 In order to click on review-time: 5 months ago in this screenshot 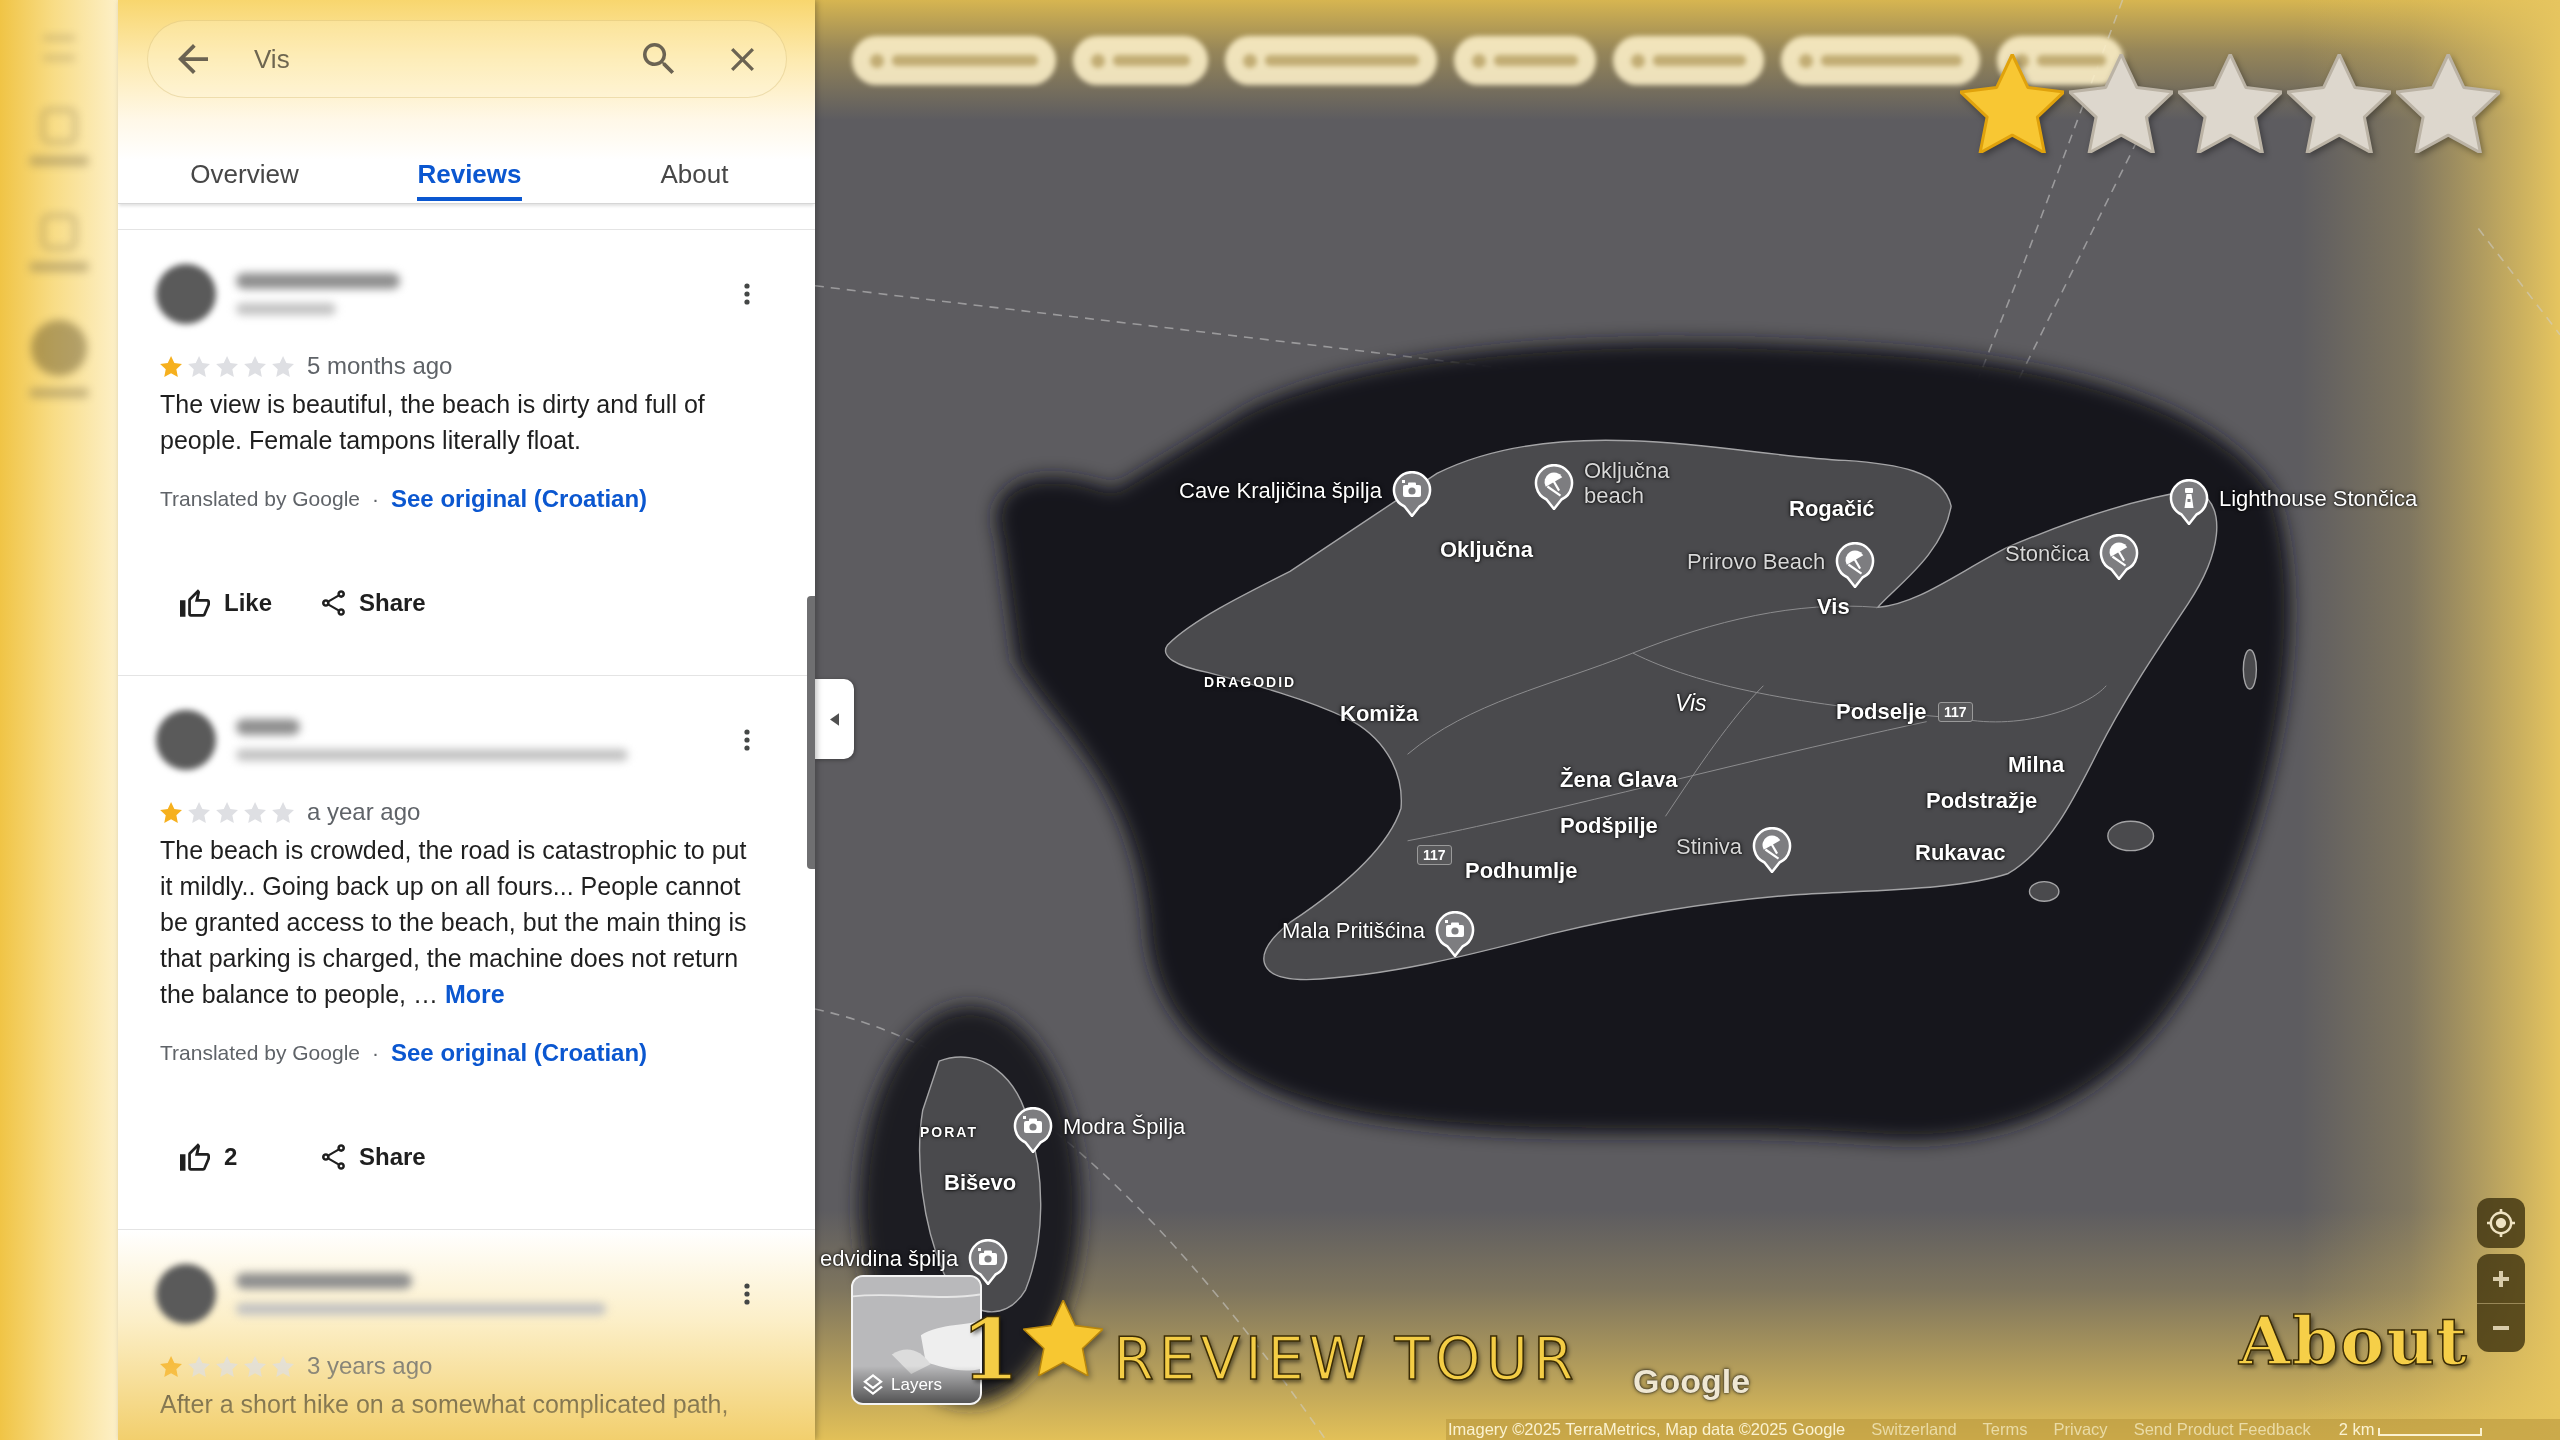, I will do `click(380, 366)`.